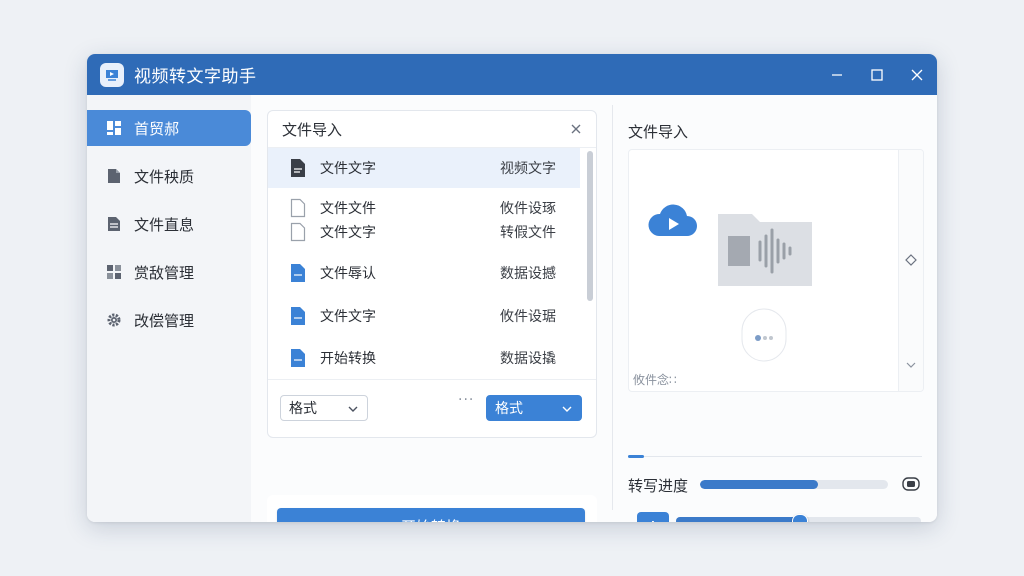  Describe the element at coordinates (324, 408) in the screenshot. I see `format-select-left: 格式` at that location.